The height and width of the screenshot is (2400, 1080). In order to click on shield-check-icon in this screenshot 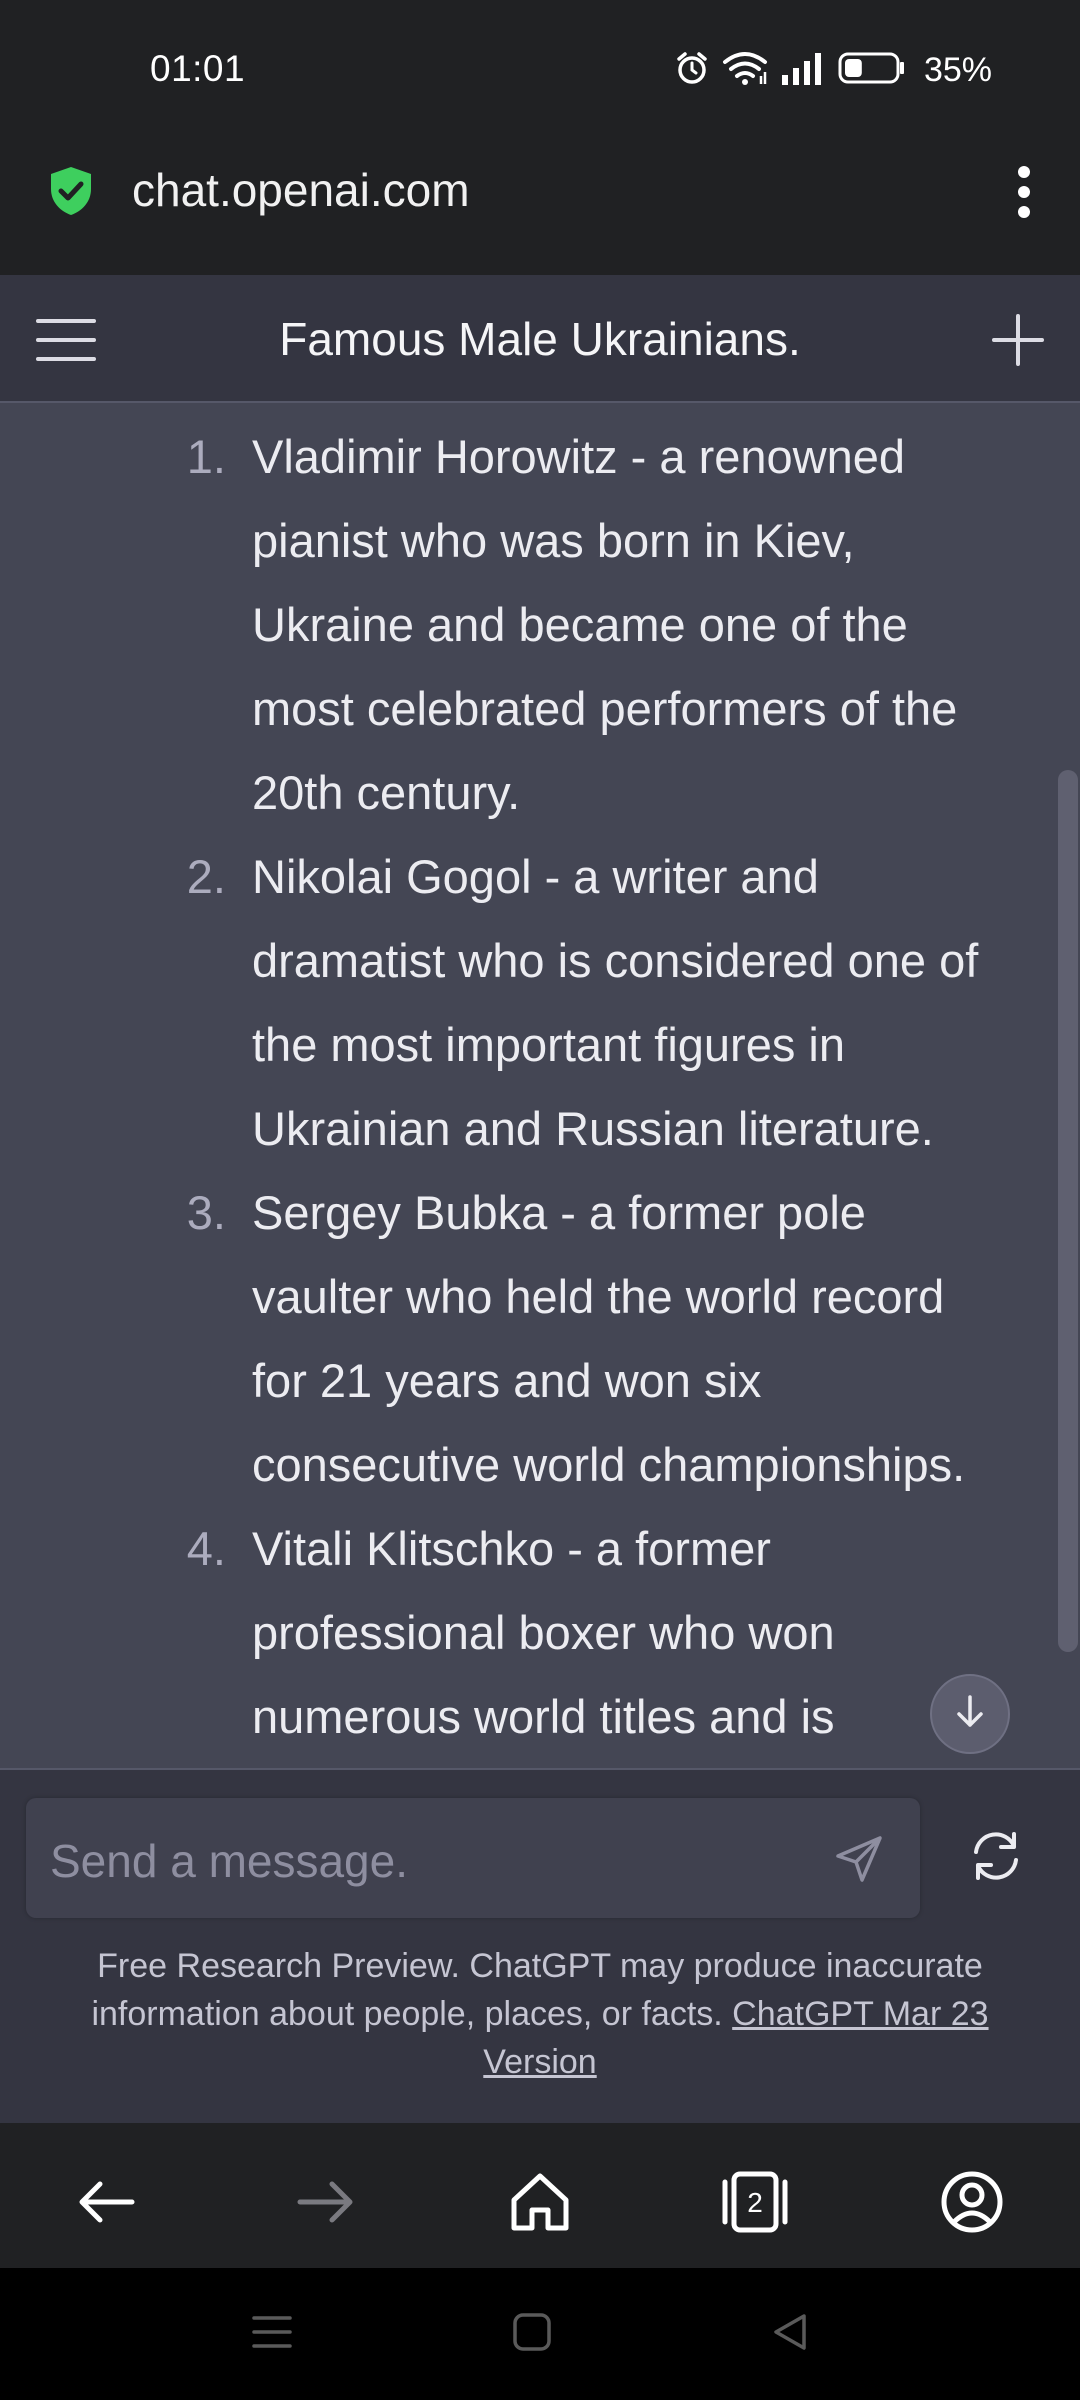, I will do `click(71, 193)`.